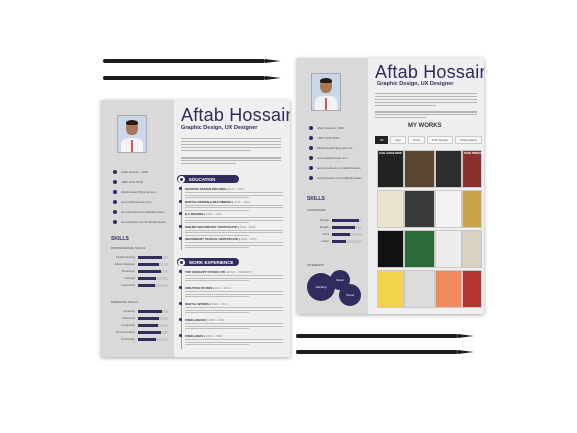 Image resolution: width=577 pixels, height=433 pixels. I want to click on entry-title: DIGITAL WORKS | 2010 - 2011, so click(206, 304).